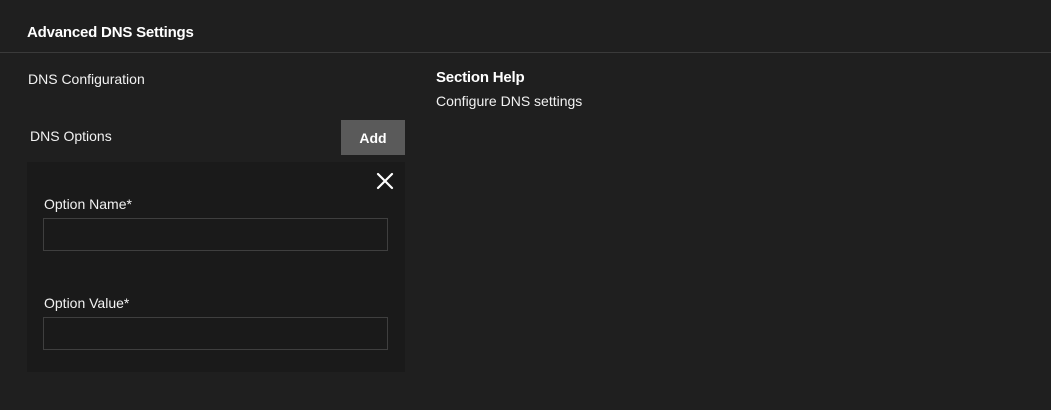 This screenshot has height=410, width=1051. What do you see at coordinates (86, 79) in the screenshot?
I see `dns-configuration-label: DNS Configuration` at bounding box center [86, 79].